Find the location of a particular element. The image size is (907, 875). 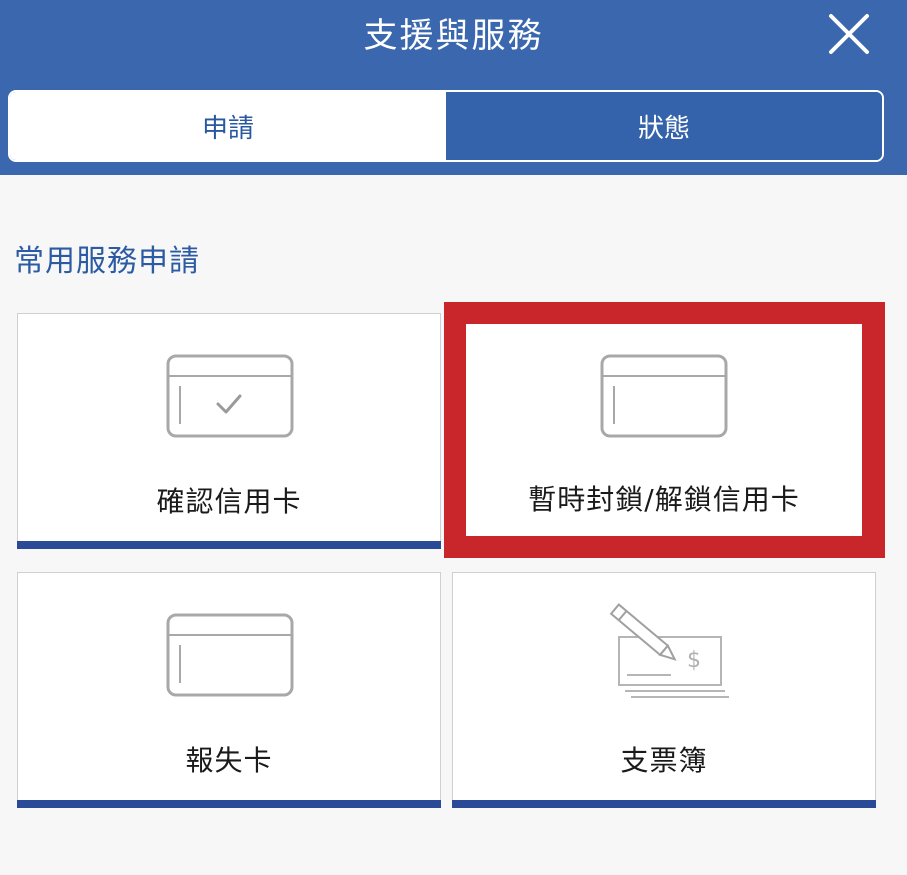

close-icon is located at coordinates (849, 34).